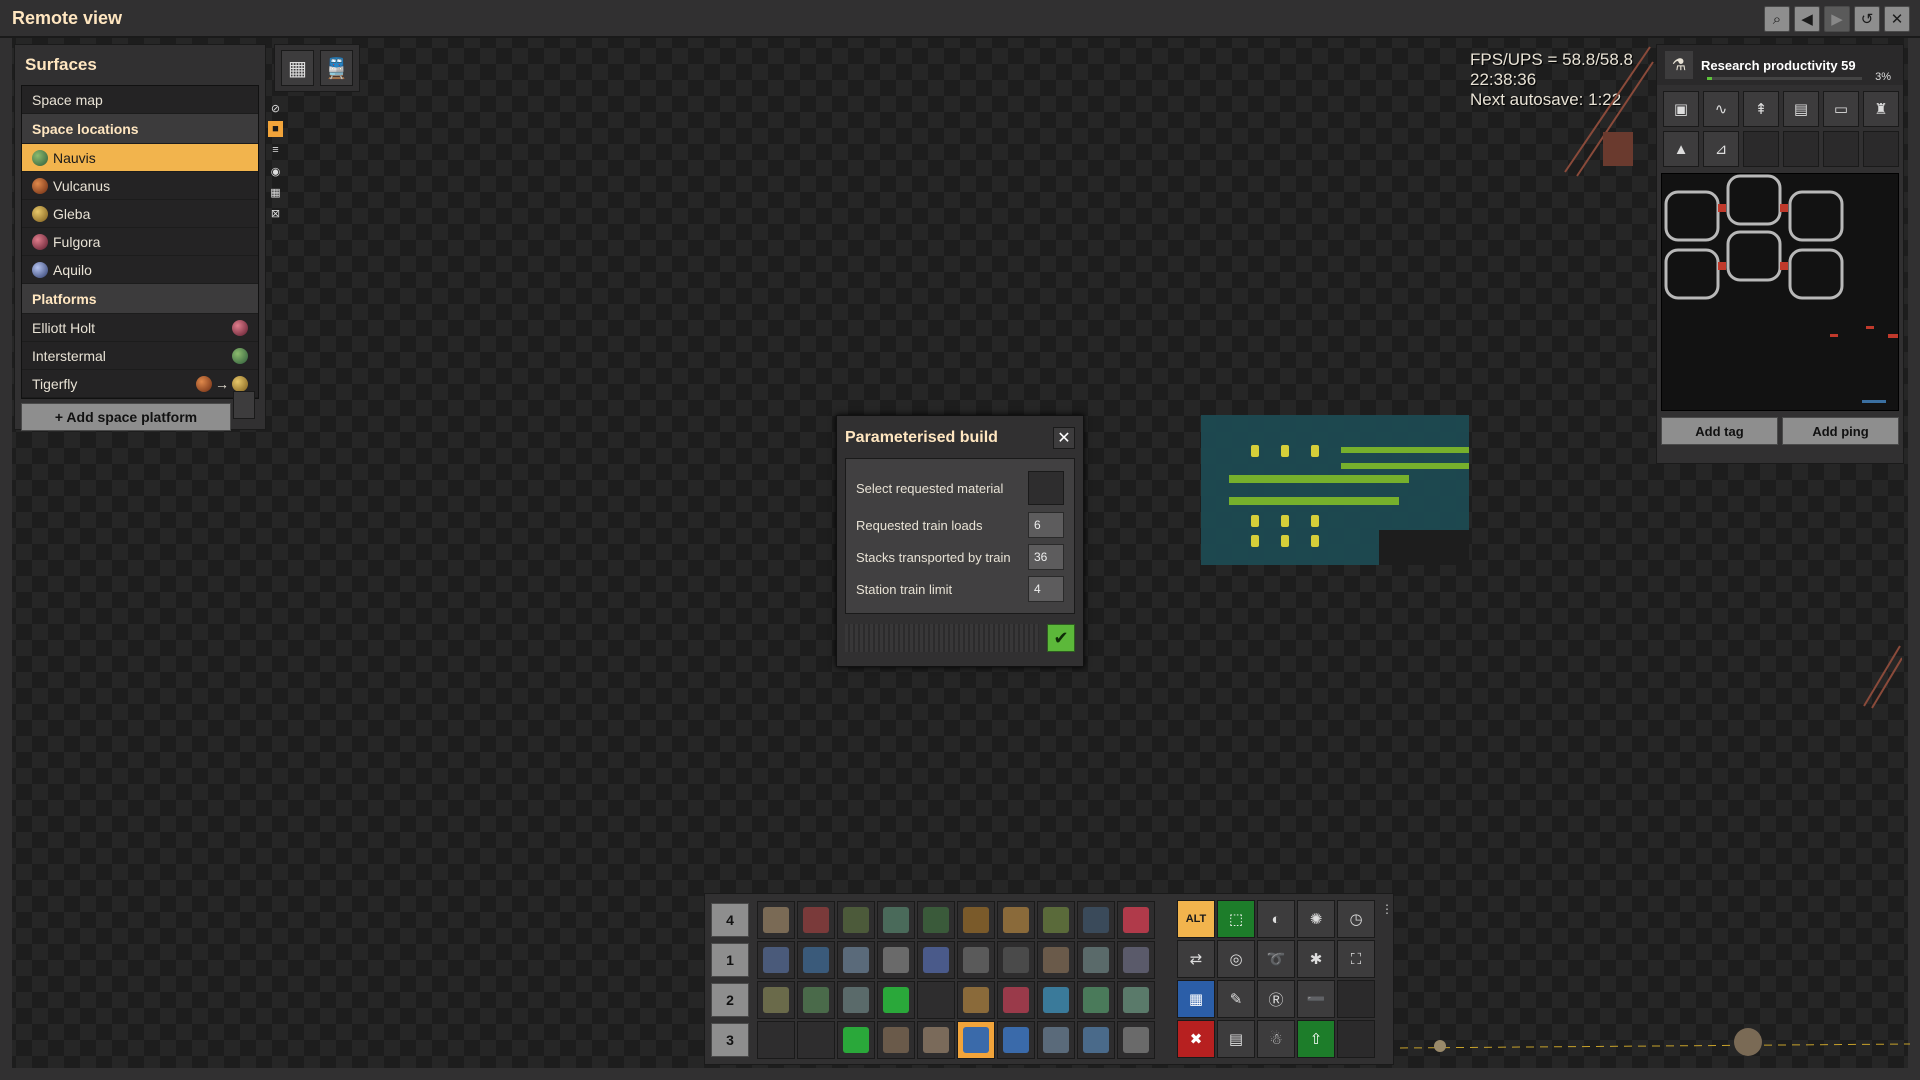 This screenshot has width=1920, height=1080. I want to click on dialog-drag-handle, so click(942, 638).